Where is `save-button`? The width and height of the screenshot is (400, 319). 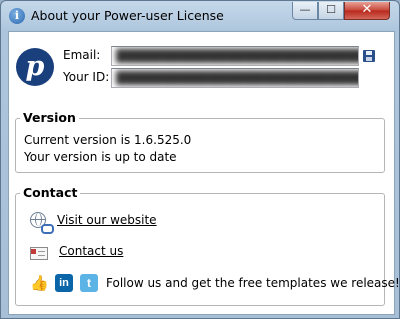 save-button is located at coordinates (369, 56).